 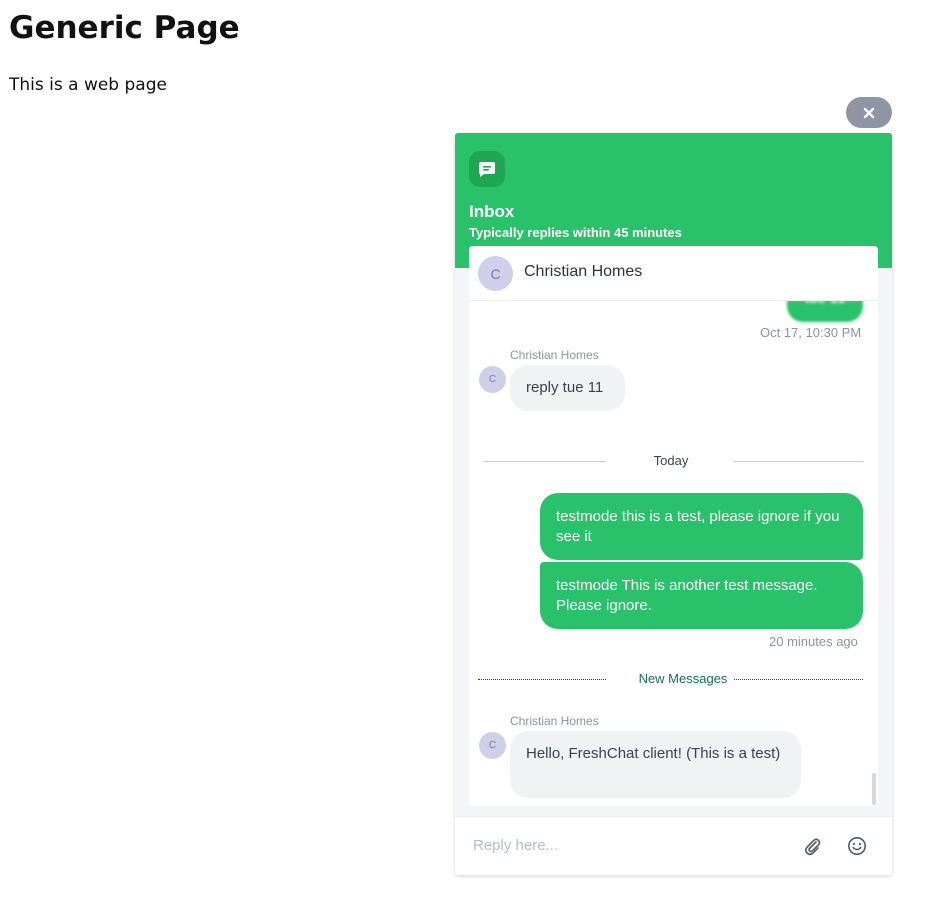 I want to click on paperclip-icon, so click(x=812, y=847).